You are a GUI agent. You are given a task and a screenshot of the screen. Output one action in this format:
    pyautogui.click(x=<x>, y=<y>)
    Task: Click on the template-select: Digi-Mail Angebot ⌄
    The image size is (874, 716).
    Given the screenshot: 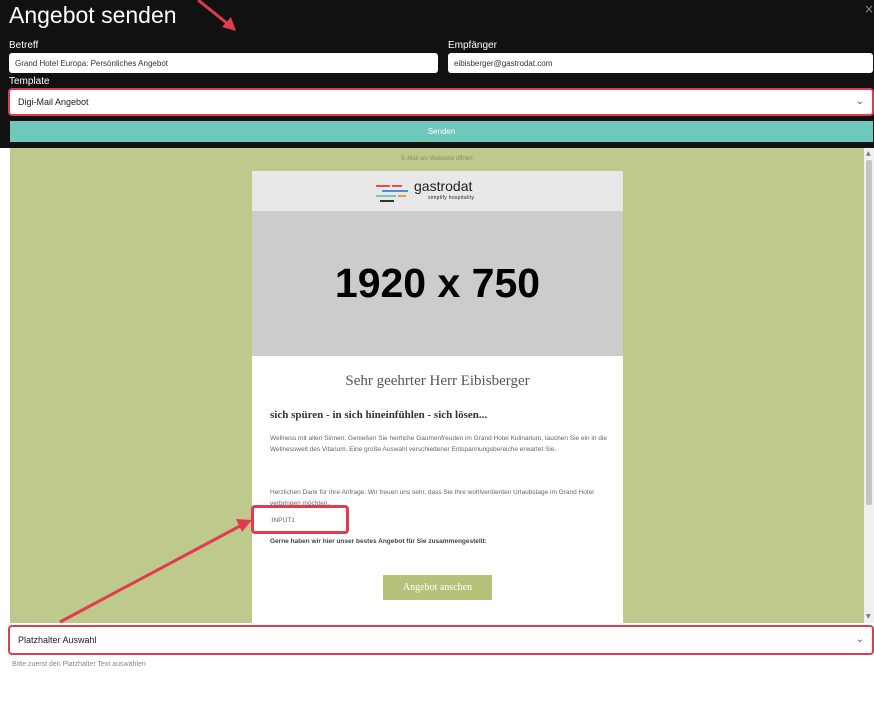 What is the action you would take?
    pyautogui.click(x=441, y=102)
    